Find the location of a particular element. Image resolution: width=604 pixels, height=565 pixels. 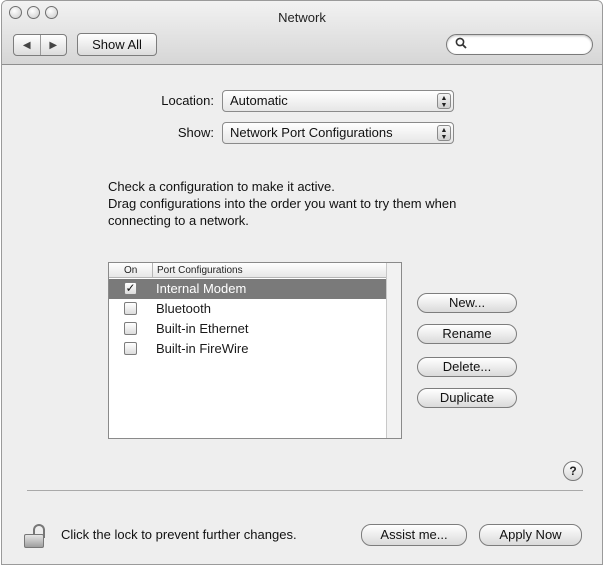

list-item: Built-in Ethernet is located at coordinates (247, 329).